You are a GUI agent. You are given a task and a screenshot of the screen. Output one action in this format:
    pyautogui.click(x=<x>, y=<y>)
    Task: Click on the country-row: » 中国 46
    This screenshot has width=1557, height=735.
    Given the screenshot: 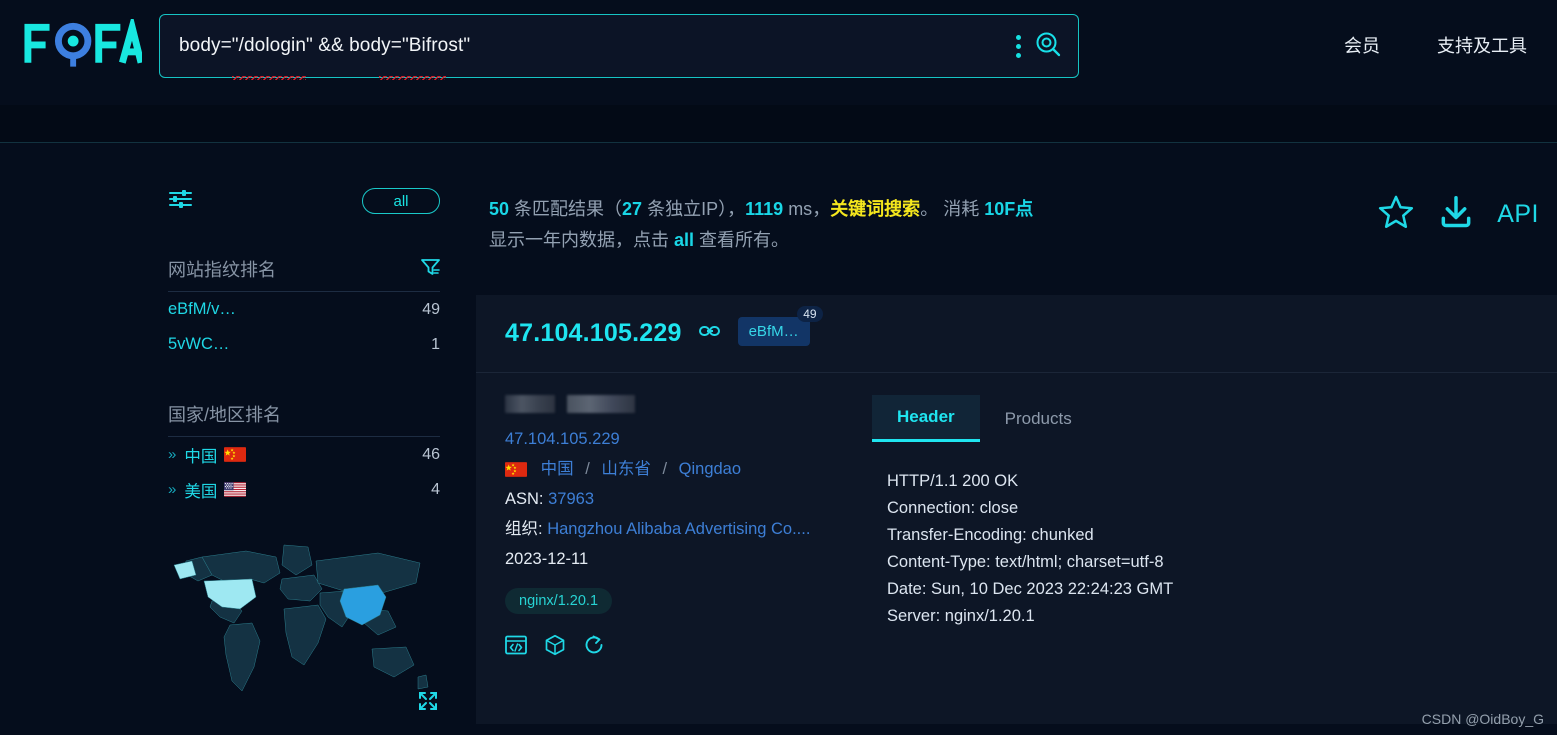 What is the action you would take?
    pyautogui.click(x=304, y=454)
    